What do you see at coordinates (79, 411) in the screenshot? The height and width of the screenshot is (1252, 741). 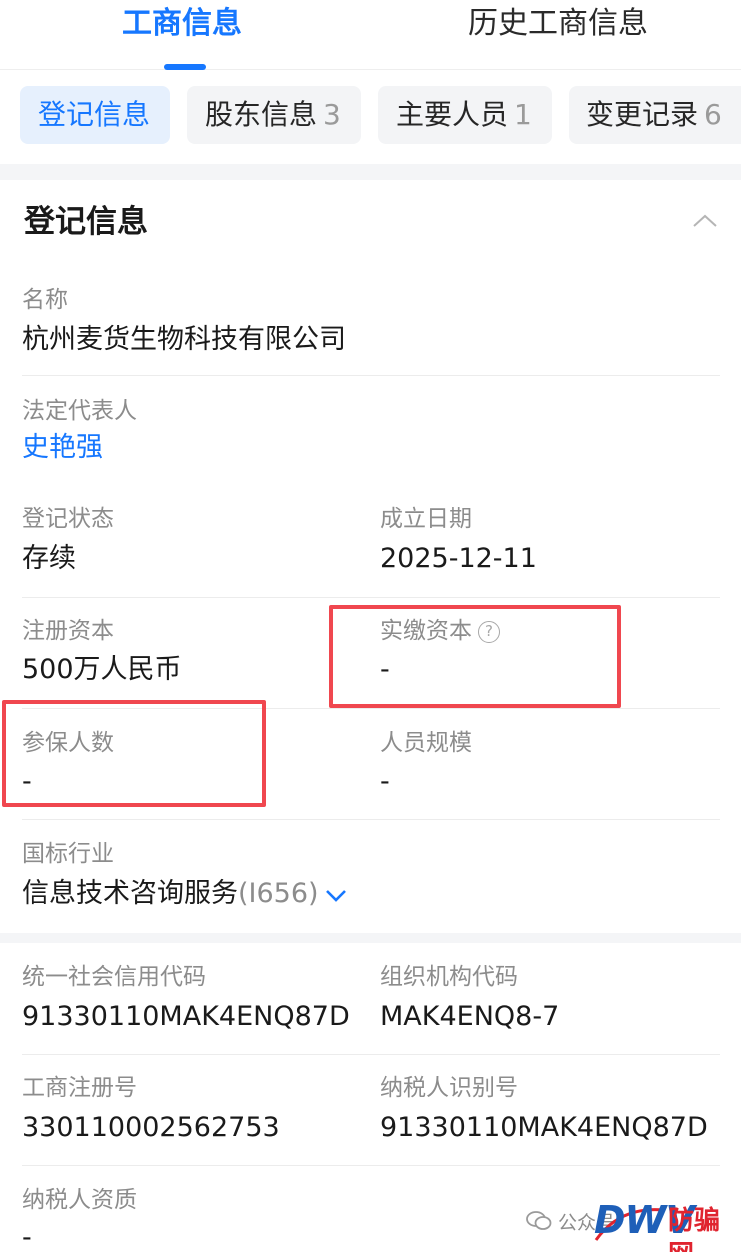 I see `legal-rep-label: 法定代表人` at bounding box center [79, 411].